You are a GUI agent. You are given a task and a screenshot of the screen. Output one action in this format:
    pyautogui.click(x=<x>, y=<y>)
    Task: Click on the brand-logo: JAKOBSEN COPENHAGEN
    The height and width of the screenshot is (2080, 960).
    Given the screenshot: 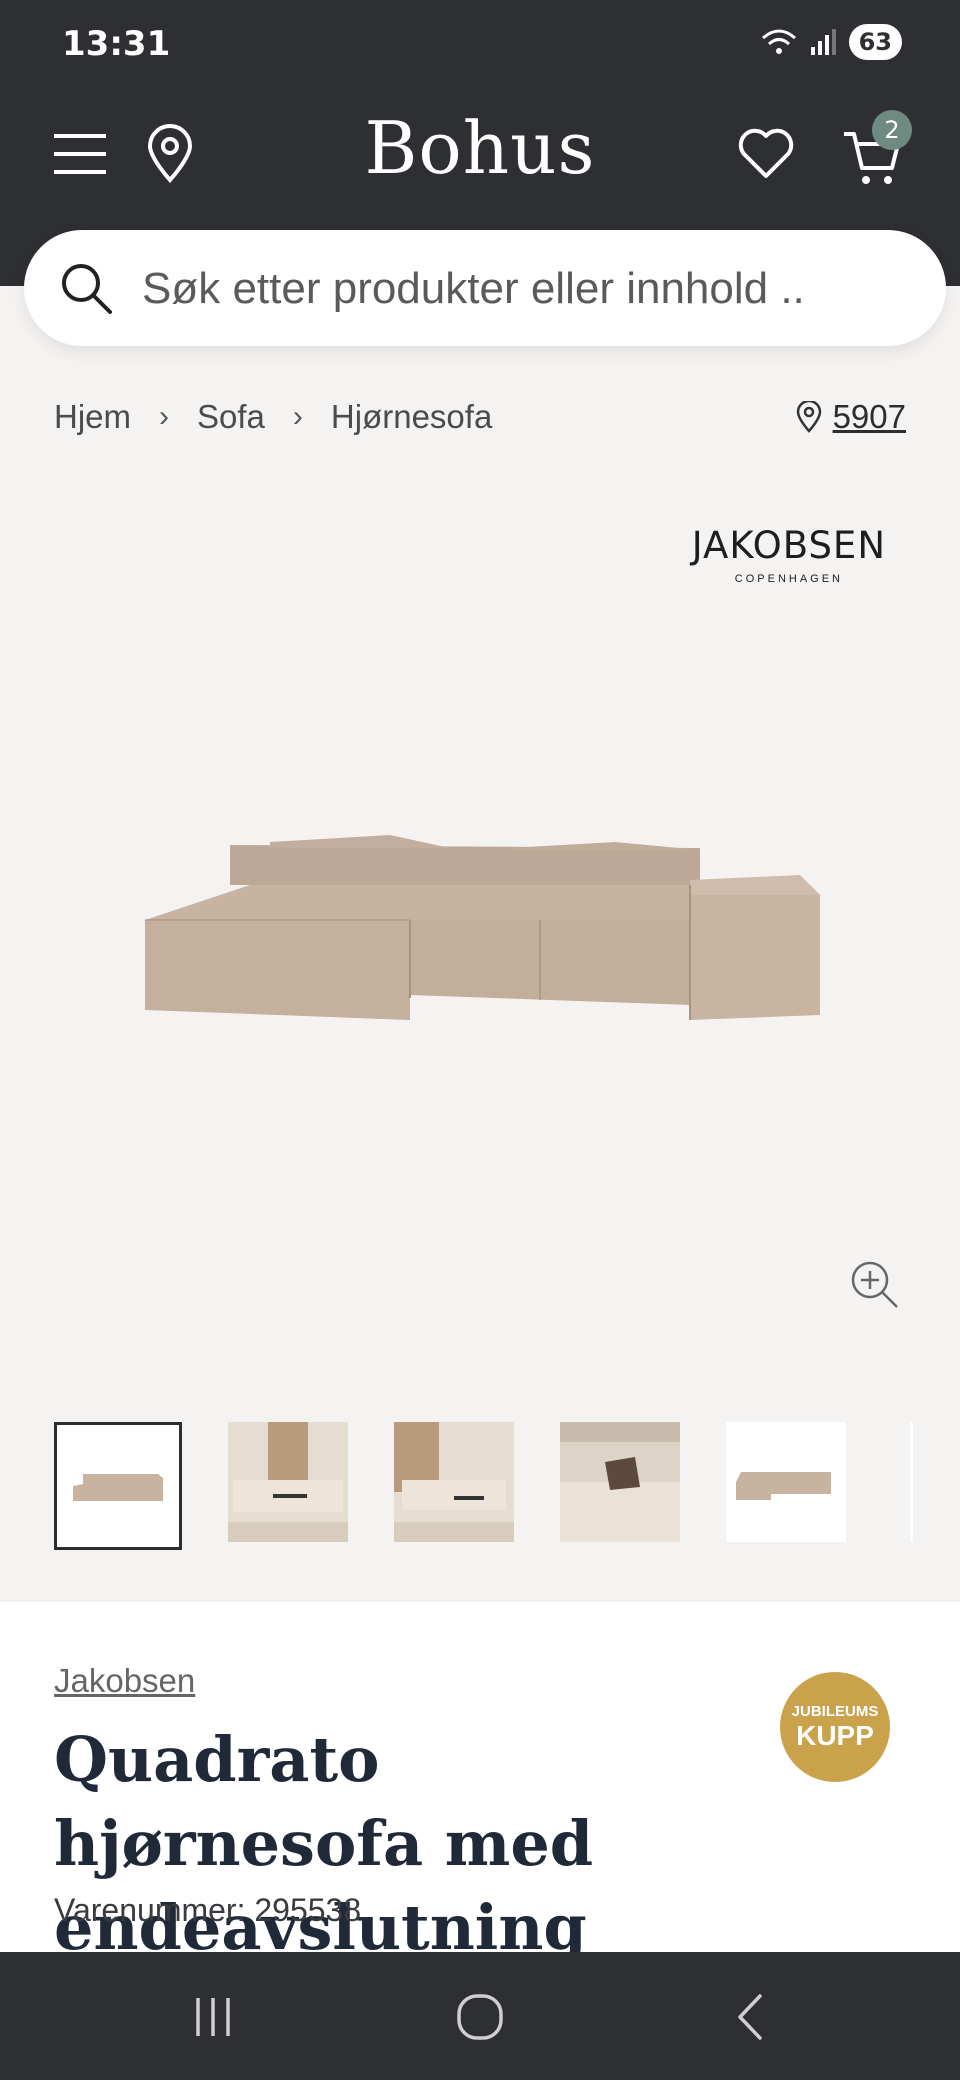 What is the action you would take?
    pyautogui.click(x=789, y=554)
    